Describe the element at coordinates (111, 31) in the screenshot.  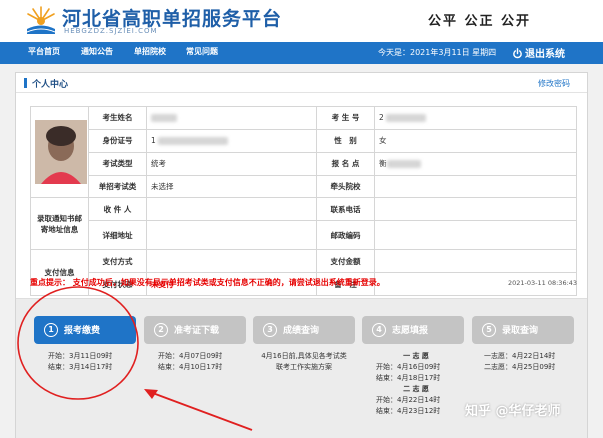
I see `site-url: HEBGZDZ.SJZIEI.COM` at that location.